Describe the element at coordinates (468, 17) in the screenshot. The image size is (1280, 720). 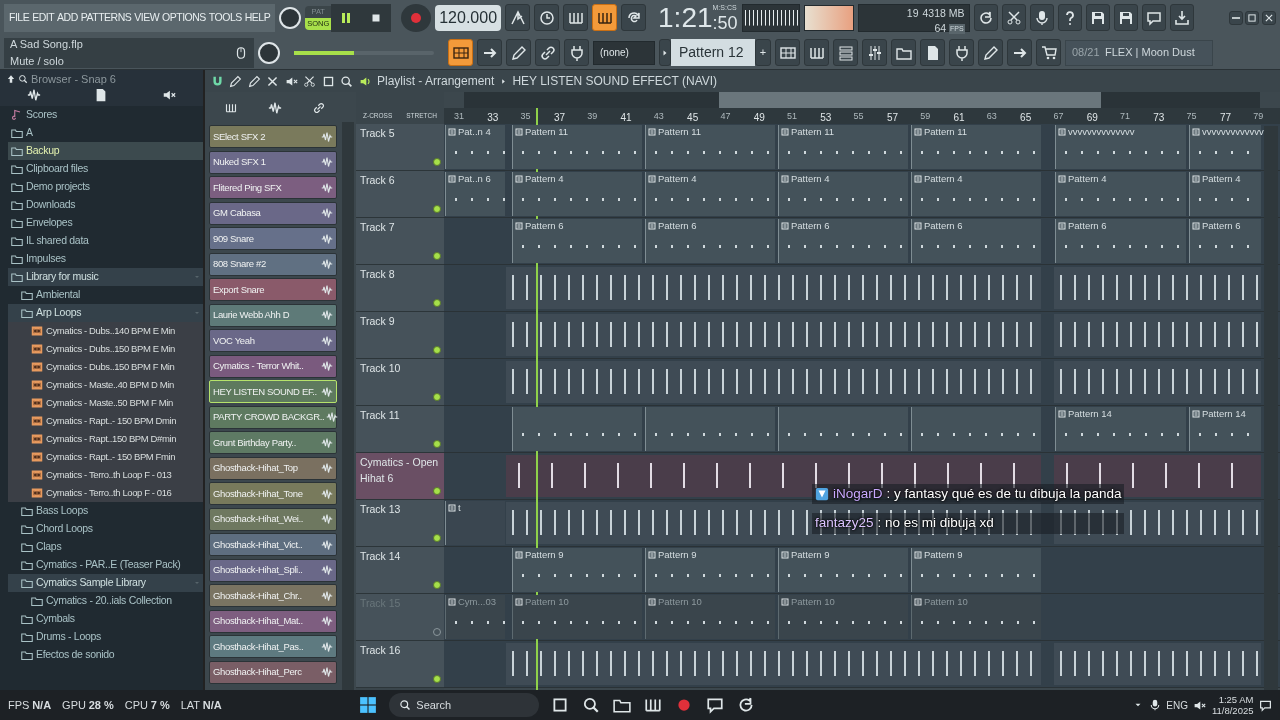
I see `tempo-display: 120.000` at that location.